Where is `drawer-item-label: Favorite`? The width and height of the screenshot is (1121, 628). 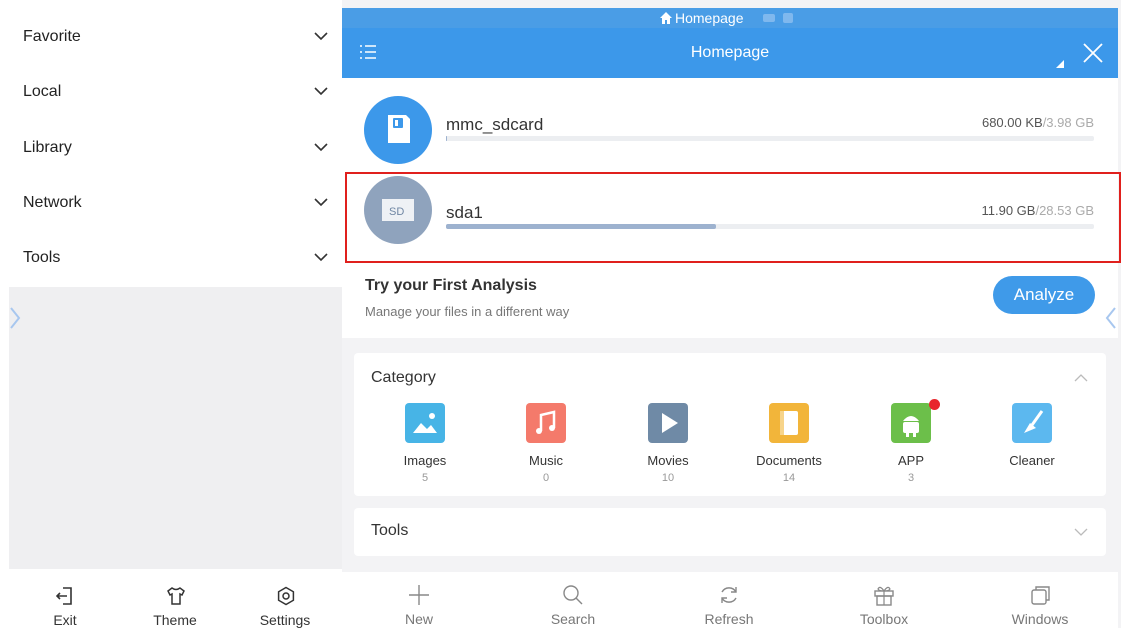
drawer-item-label: Favorite is located at coordinates (52, 36).